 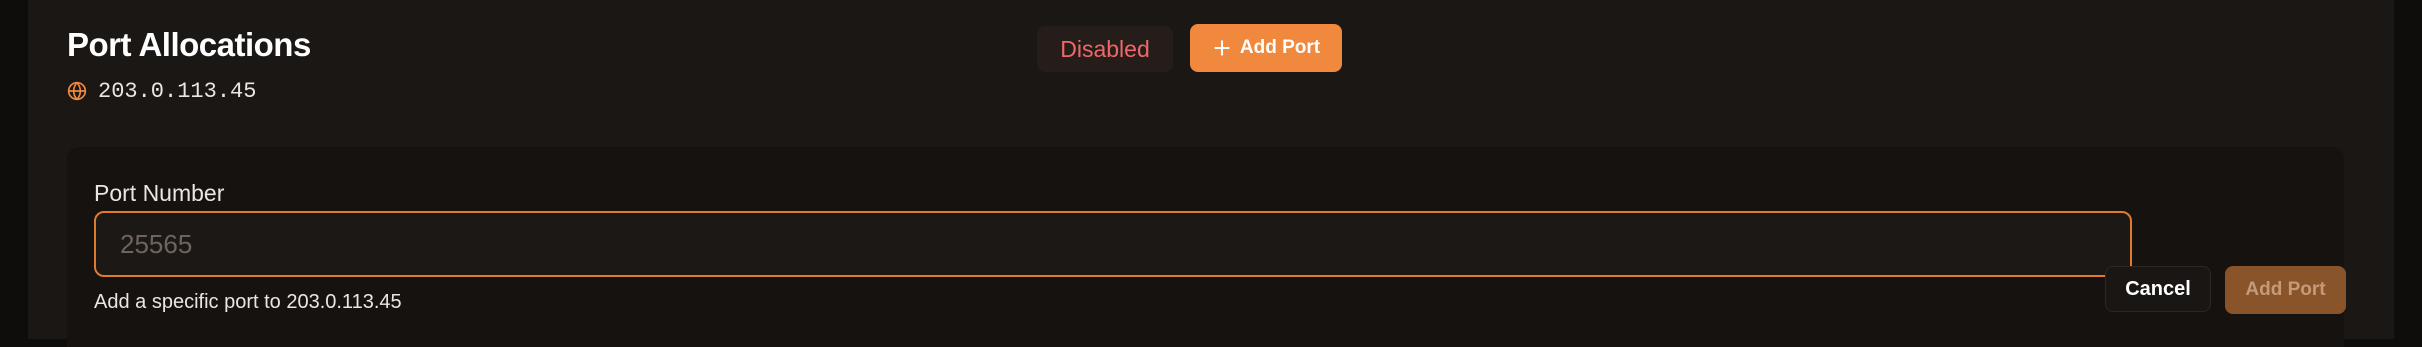 What do you see at coordinates (77, 91) in the screenshot?
I see `globe-icon` at bounding box center [77, 91].